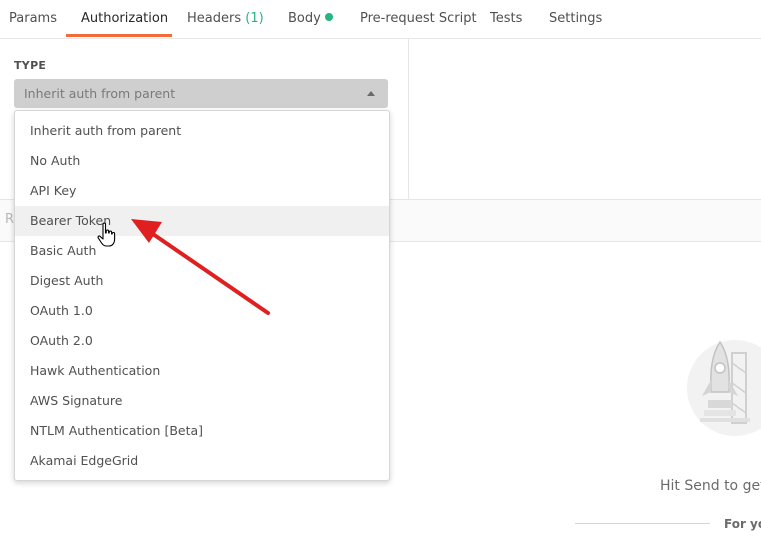 The image size is (761, 542). Describe the element at coordinates (202, 311) in the screenshot. I see `auth-option-oauth1: OAuth 1.0` at that location.